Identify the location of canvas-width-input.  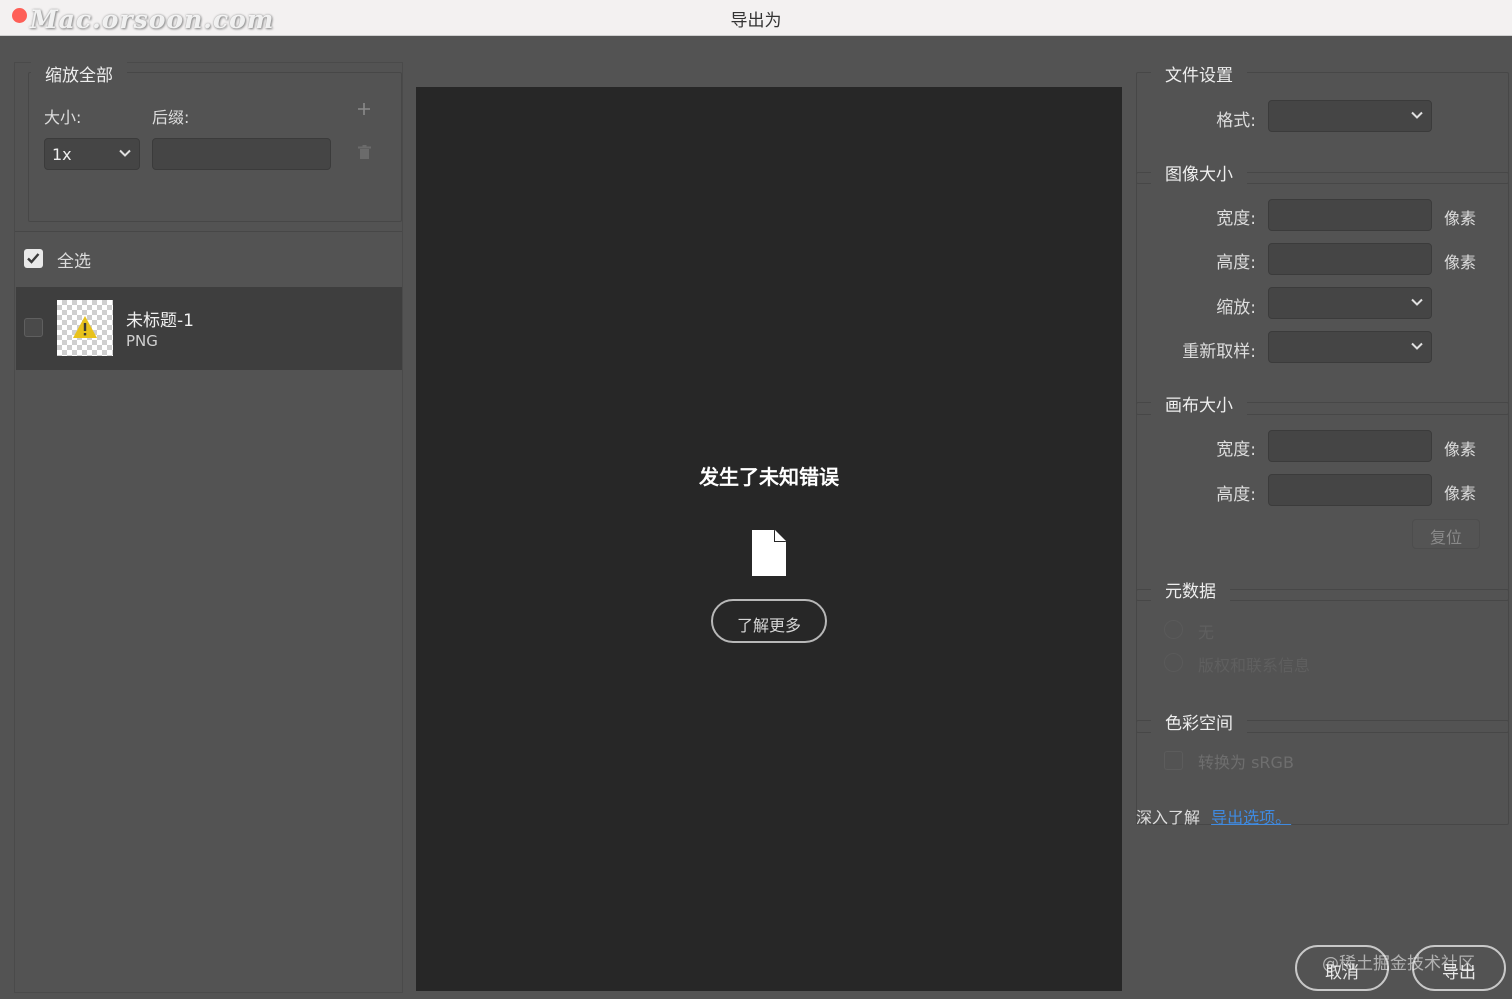
(1350, 446).